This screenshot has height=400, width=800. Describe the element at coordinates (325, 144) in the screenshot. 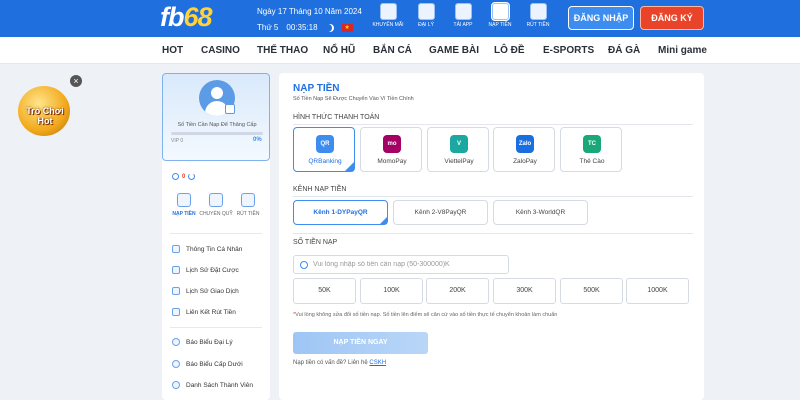

I see `qr-icon: QR` at that location.